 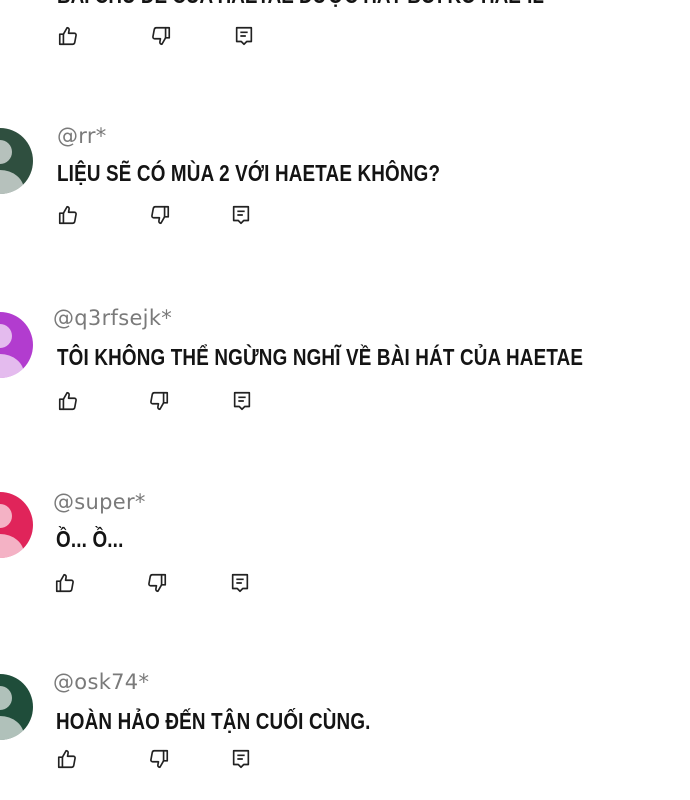 I want to click on comment-author: @q3rfsejk*, so click(x=112, y=318).